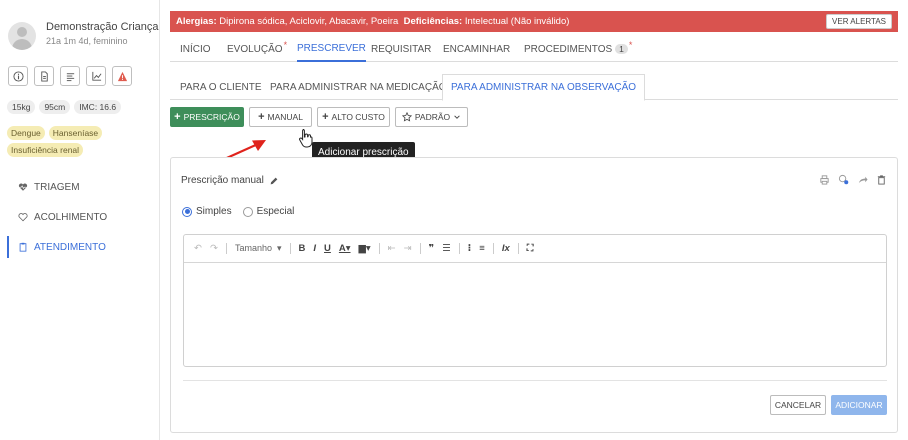  What do you see at coordinates (22, 36) in the screenshot?
I see `avatar` at bounding box center [22, 36].